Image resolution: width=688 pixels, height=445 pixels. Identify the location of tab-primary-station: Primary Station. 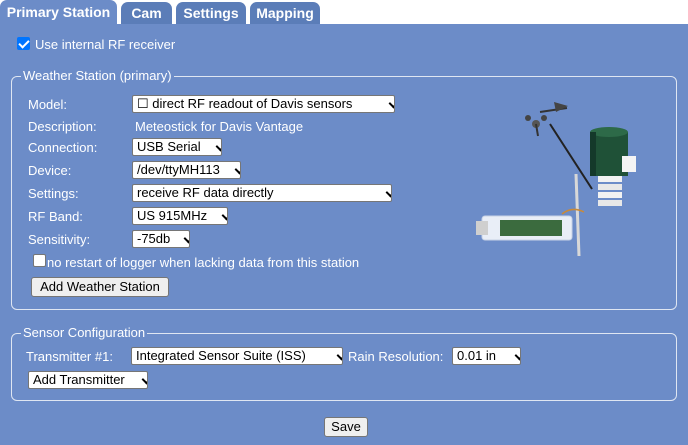
(58, 12).